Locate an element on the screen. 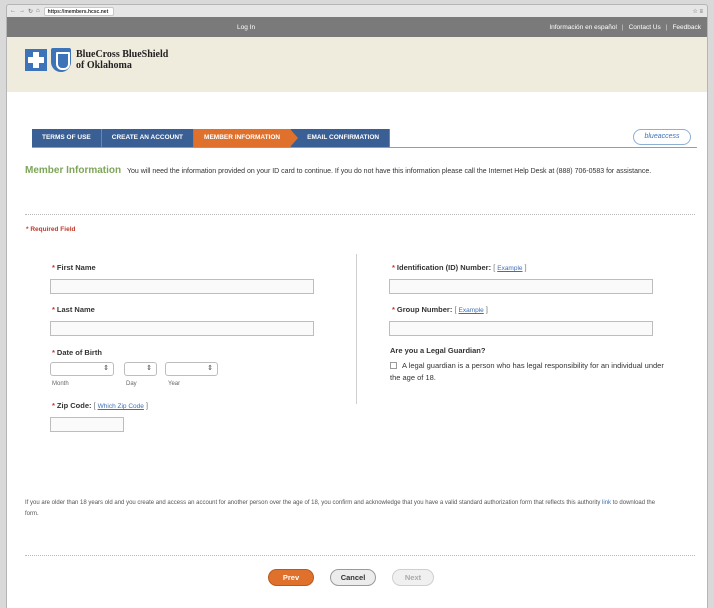 This screenshot has width=714, height=608. contact-us-link: Contact Us is located at coordinates (645, 27).